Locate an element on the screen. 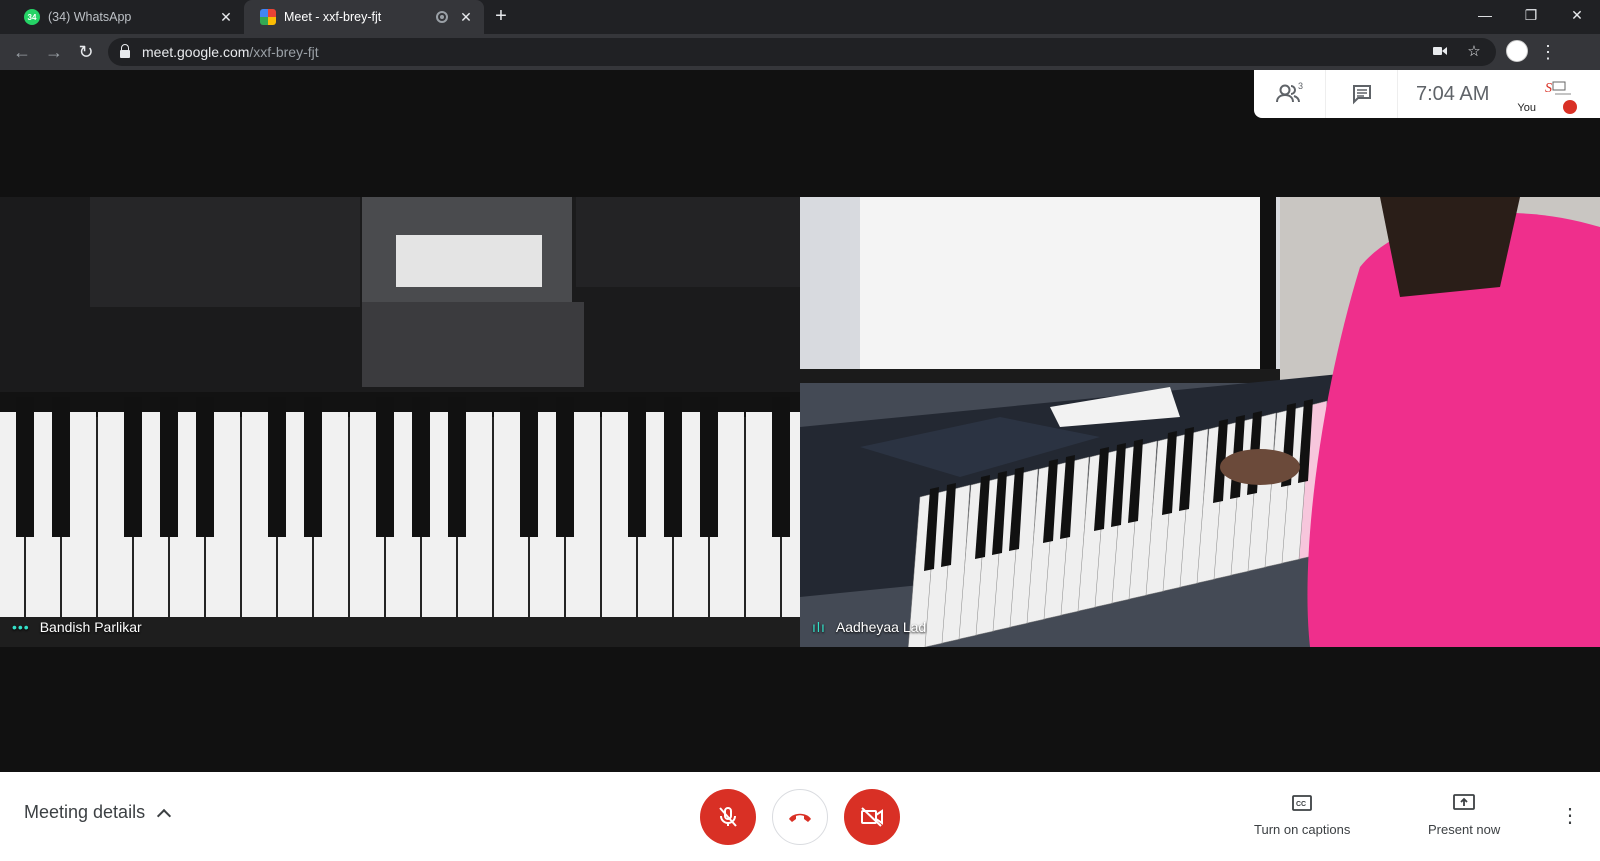 This screenshot has width=1600, height=861. meet-icon is located at coordinates (268, 17).